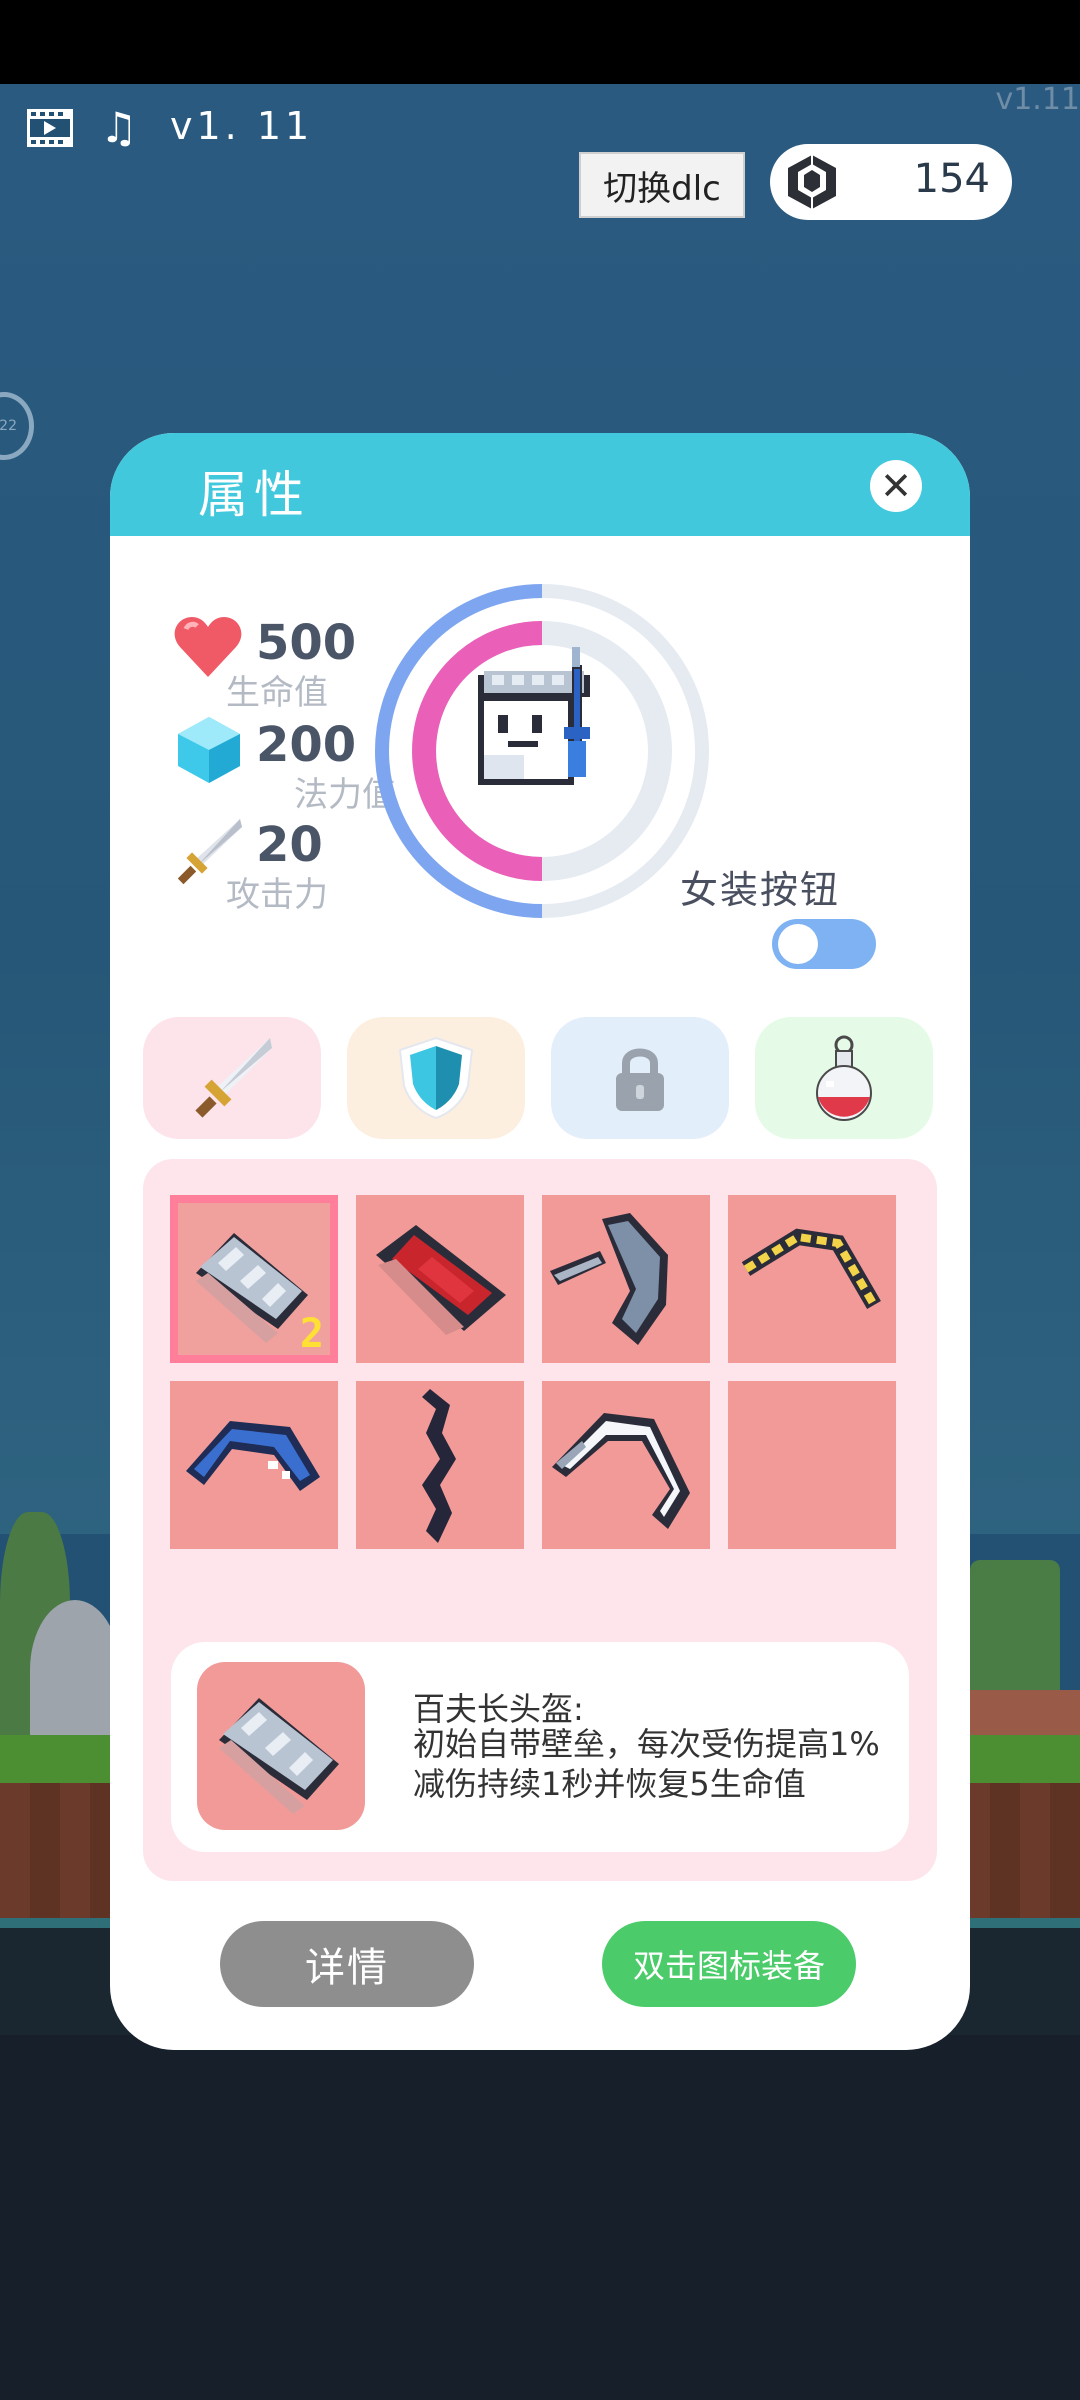 This screenshot has height=2400, width=1080. Describe the element at coordinates (242, 126) in the screenshot. I see `version-label: v1. 11` at that location.